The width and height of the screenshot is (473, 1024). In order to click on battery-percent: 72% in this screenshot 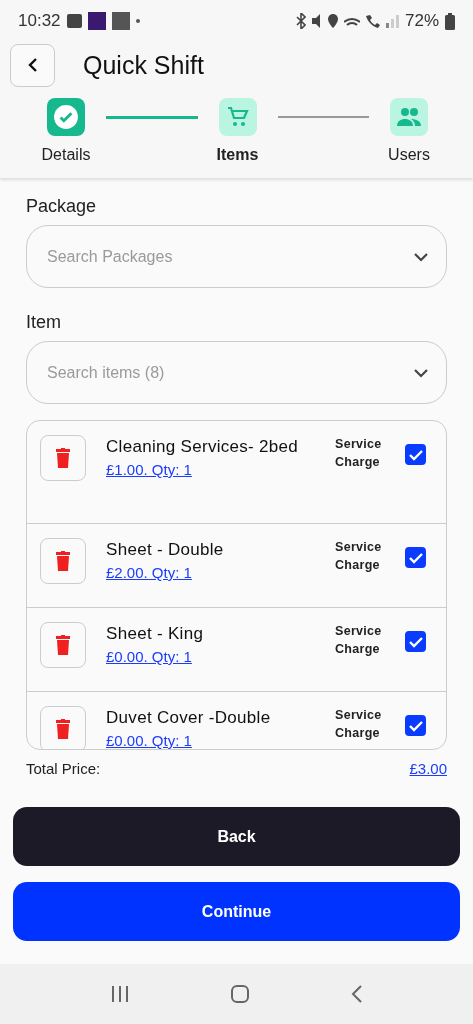, I will do `click(421, 21)`.